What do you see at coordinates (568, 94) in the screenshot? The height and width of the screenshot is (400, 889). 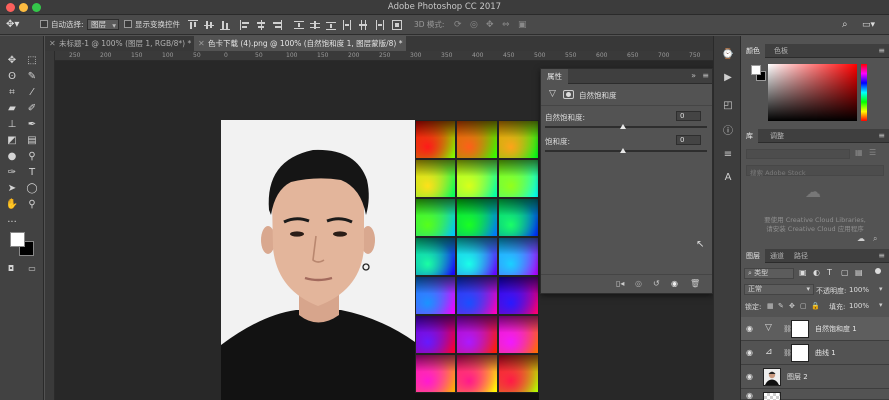 I see `layer-mask-icon` at bounding box center [568, 94].